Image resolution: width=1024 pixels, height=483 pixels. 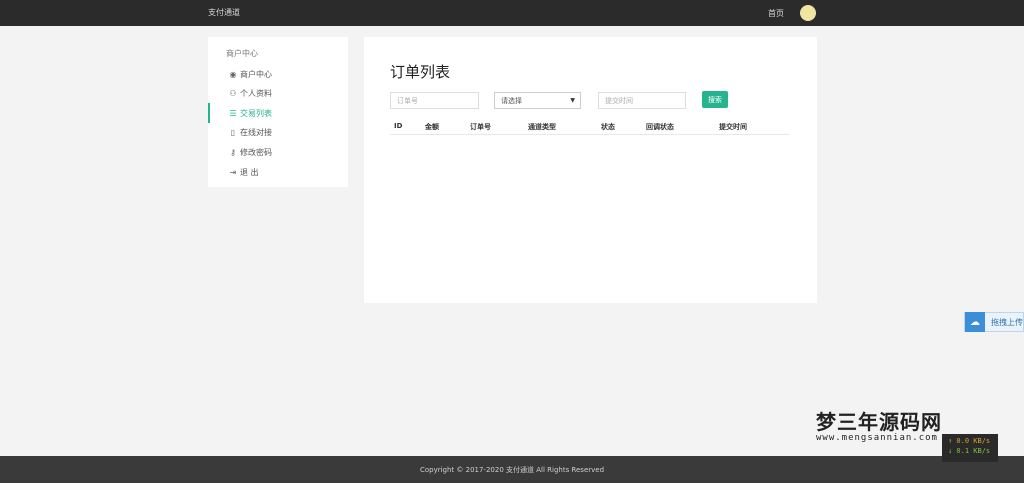 I want to click on drag-upload-widget: ☁ 拖拽上传, so click(x=994, y=322).